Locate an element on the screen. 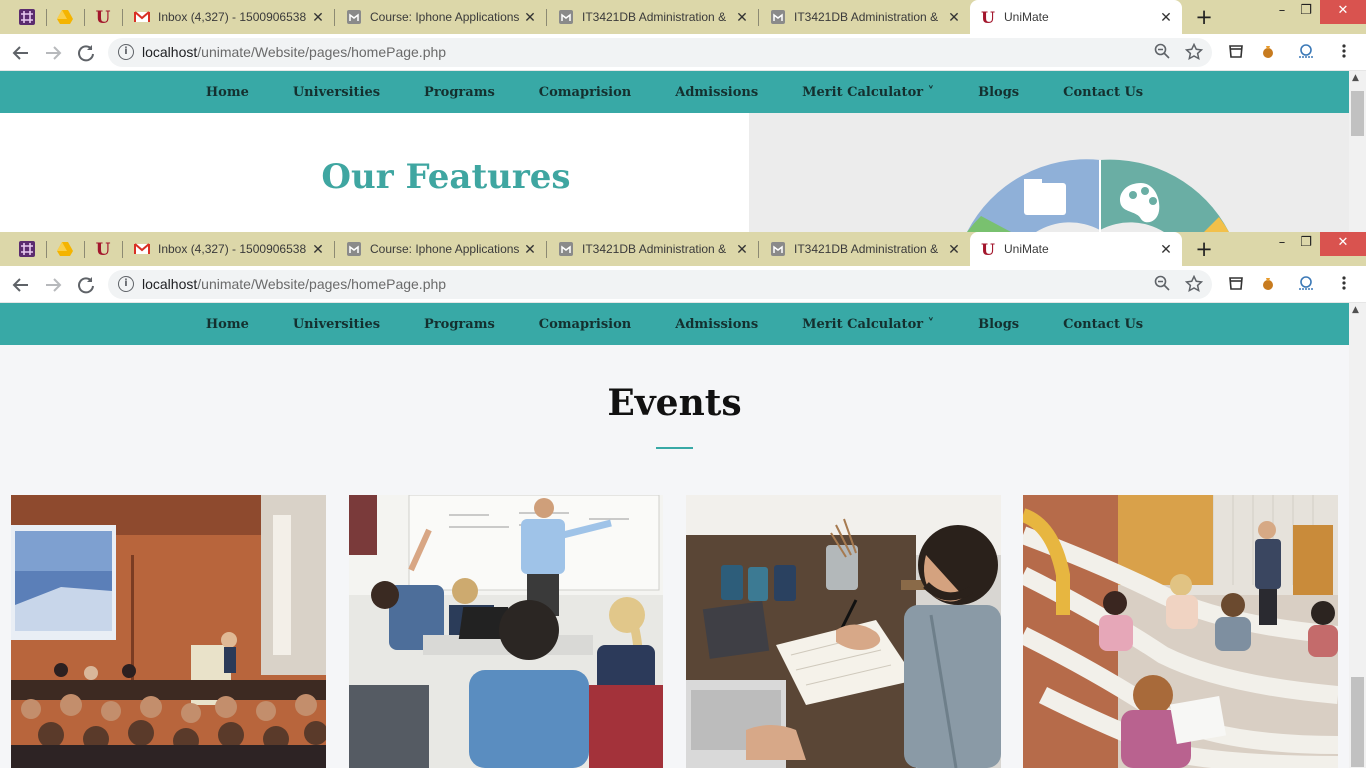 This screenshot has height=768, width=1366. arrow-left-icon is located at coordinates (20, 53).